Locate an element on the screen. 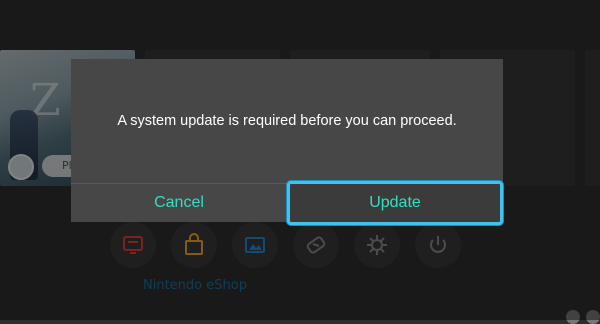  cancel-button: Cancel is located at coordinates (179, 203).